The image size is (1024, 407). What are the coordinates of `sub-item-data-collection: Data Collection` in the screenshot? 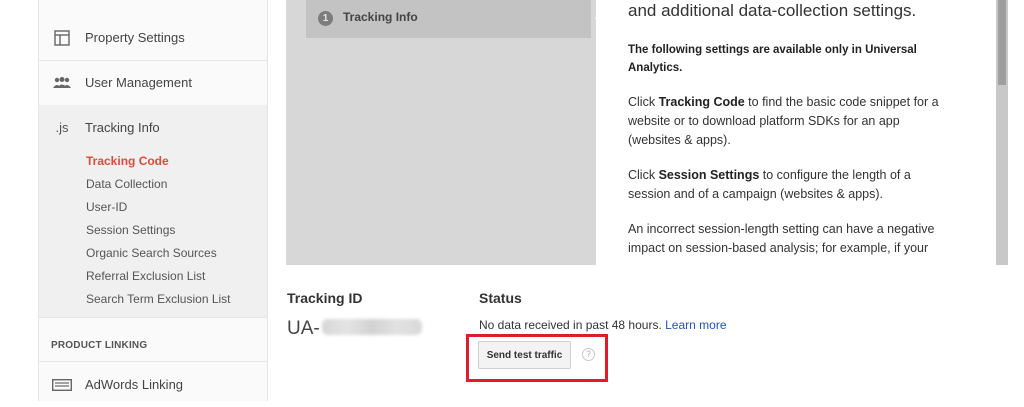 It's located at (126, 184).